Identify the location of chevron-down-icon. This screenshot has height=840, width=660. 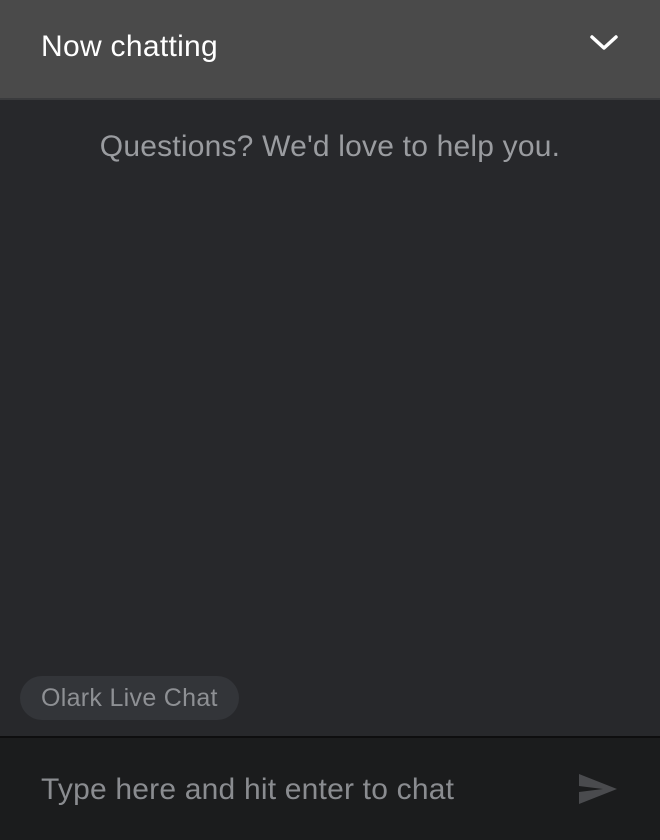
(604, 43).